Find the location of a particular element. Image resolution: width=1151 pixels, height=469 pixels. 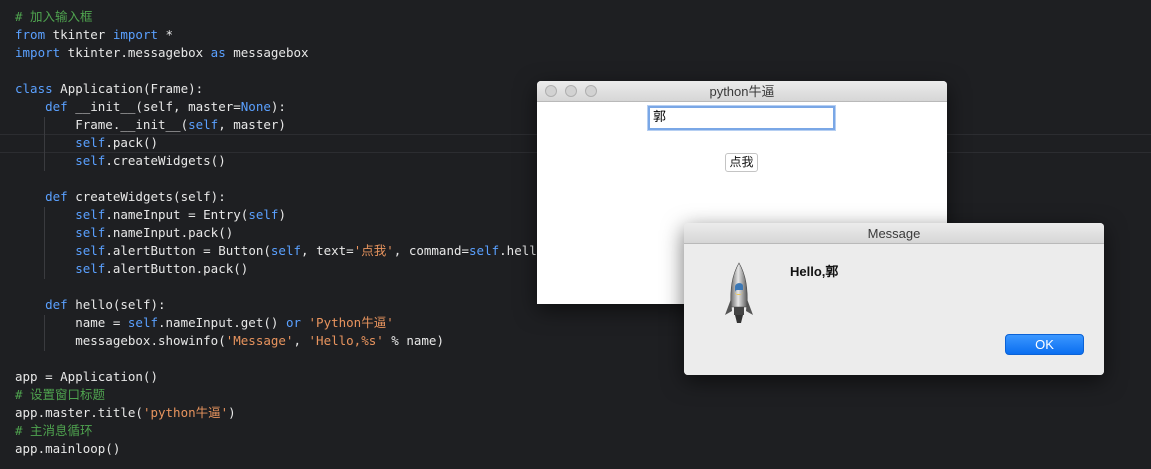

code-line: app.mainloop() is located at coordinates (67, 449).